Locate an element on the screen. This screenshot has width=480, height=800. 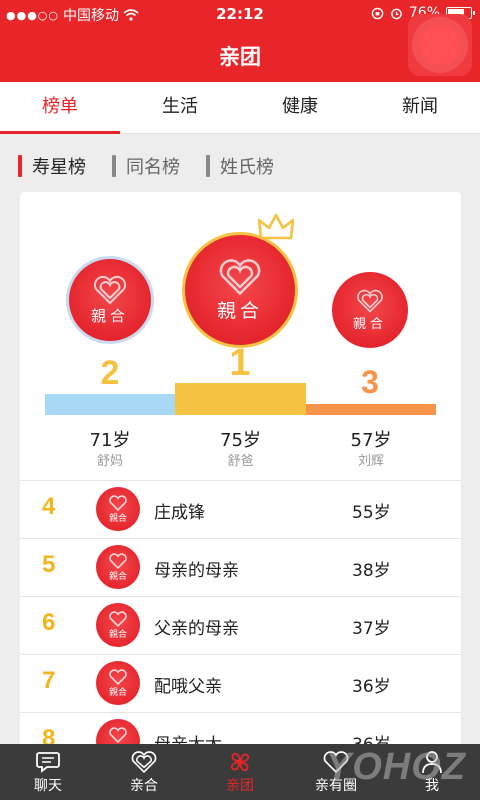
subtab-same-name: 同名榜 is located at coordinates (146, 166).